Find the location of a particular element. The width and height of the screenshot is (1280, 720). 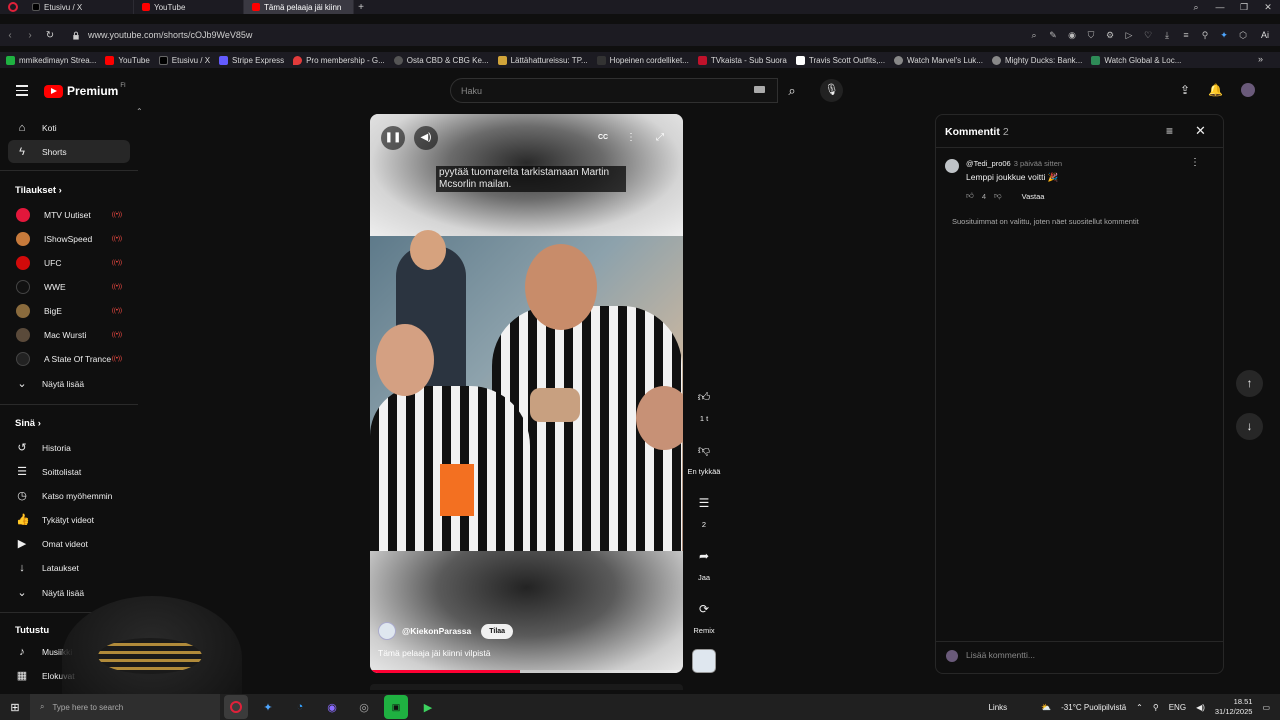

comment-more-icon: ⋮ is located at coordinates (1195, 162).